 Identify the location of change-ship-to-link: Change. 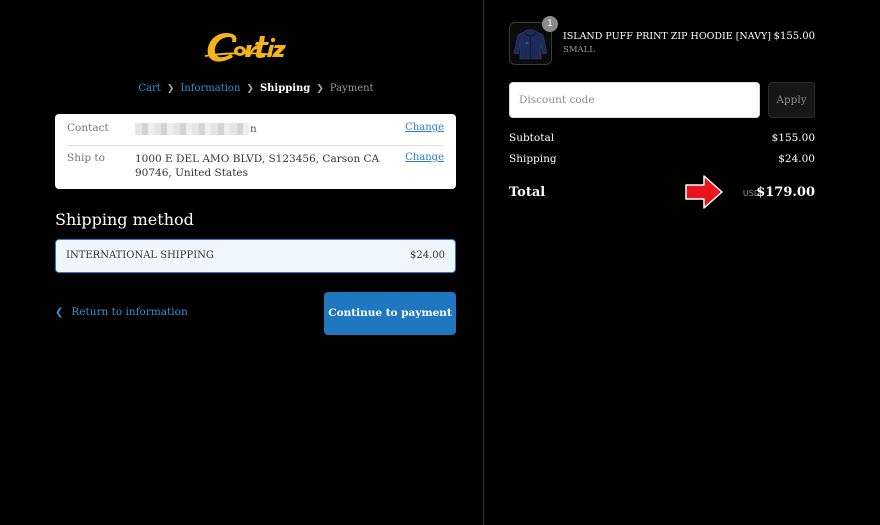
(424, 157).